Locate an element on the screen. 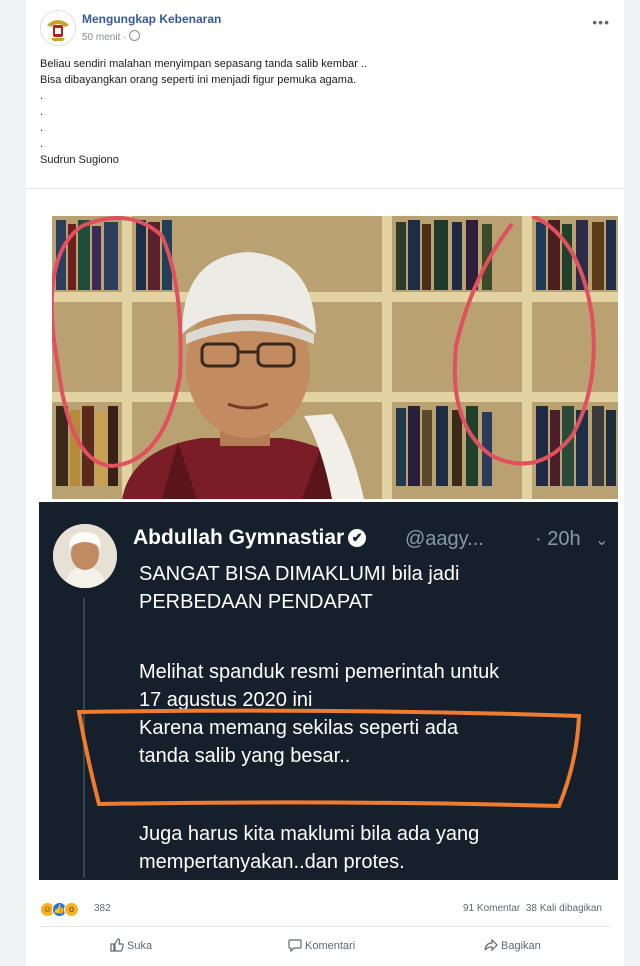 This screenshot has height=966, width=640. globe-icon is located at coordinates (135, 35).